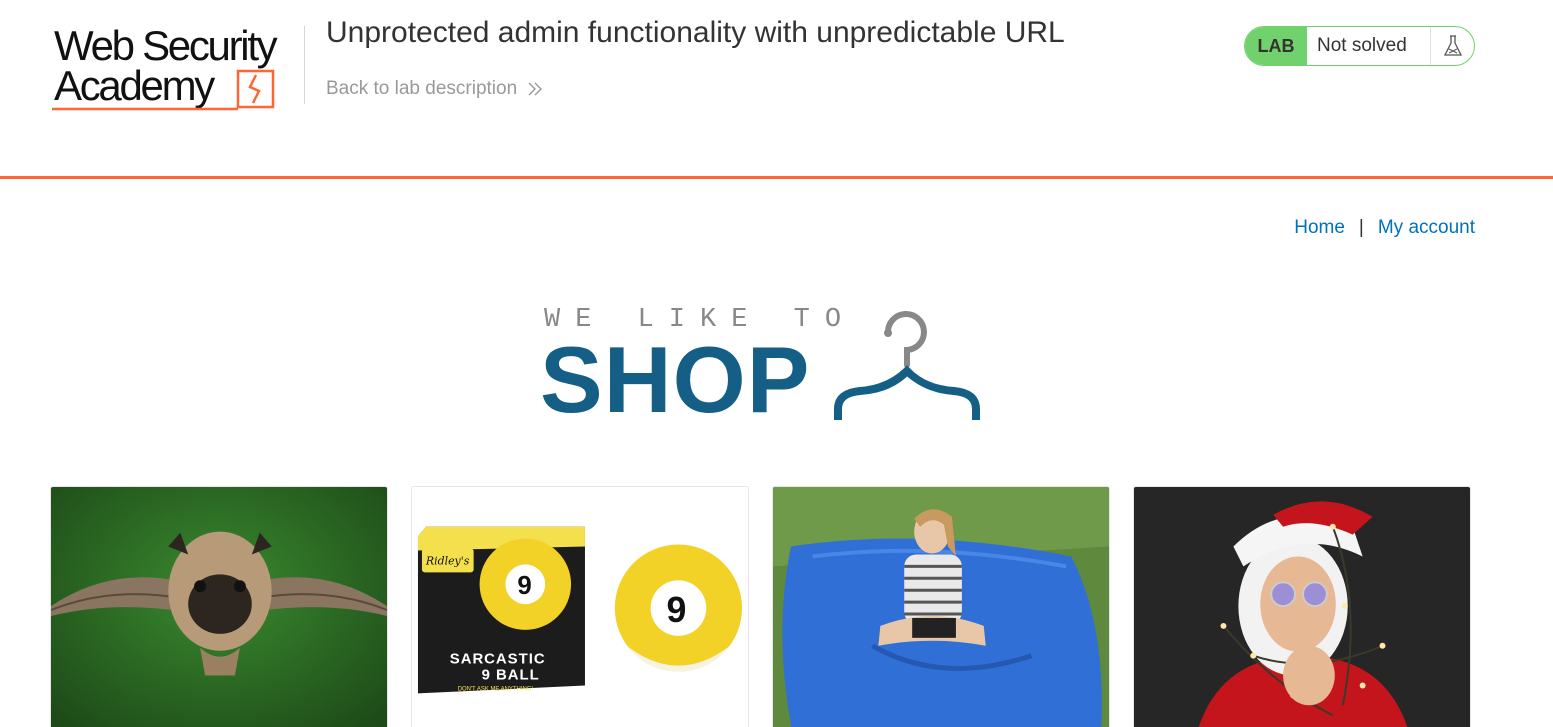 Image resolution: width=1553 pixels, height=727 pixels. Describe the element at coordinates (166, 45) in the screenshot. I see `logo-line1: Web Security` at that location.